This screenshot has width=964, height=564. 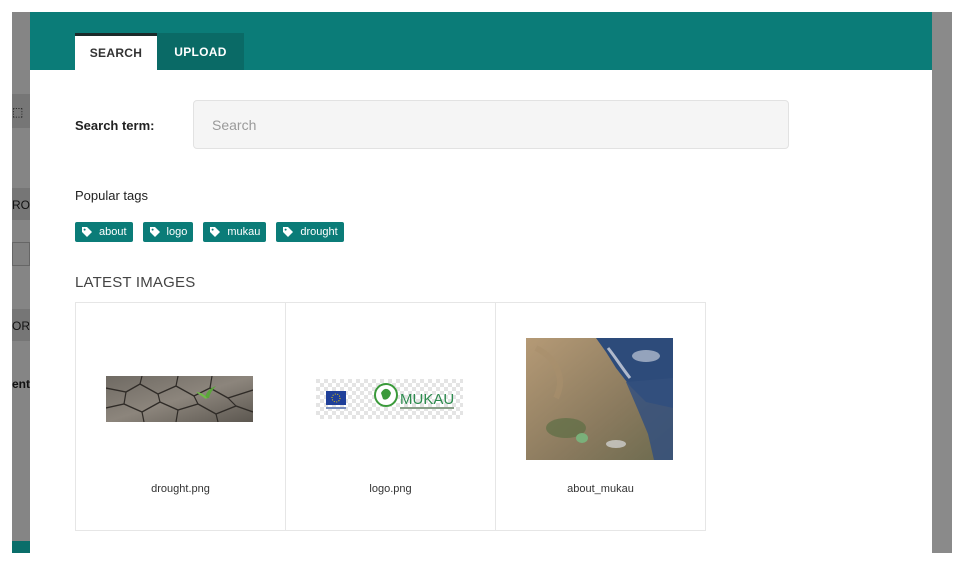 What do you see at coordinates (600, 489) in the screenshot?
I see `image-filename: about_mukau` at bounding box center [600, 489].